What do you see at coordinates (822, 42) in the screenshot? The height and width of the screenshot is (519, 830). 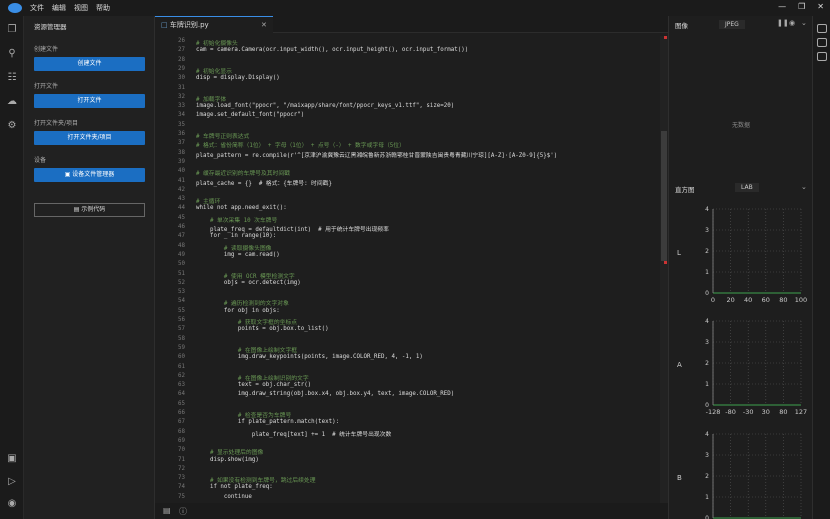 I see `image-icon` at bounding box center [822, 42].